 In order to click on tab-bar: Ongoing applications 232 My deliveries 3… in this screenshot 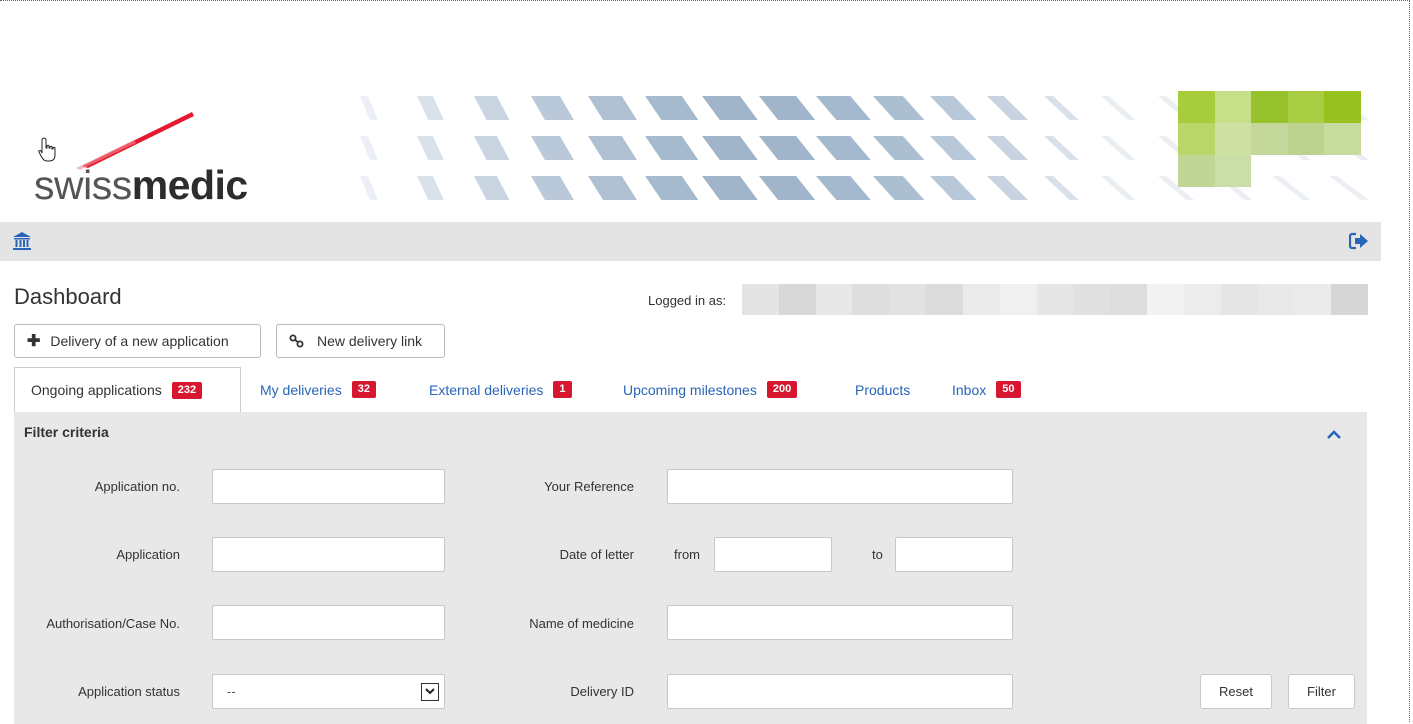, I will do `click(690, 389)`.